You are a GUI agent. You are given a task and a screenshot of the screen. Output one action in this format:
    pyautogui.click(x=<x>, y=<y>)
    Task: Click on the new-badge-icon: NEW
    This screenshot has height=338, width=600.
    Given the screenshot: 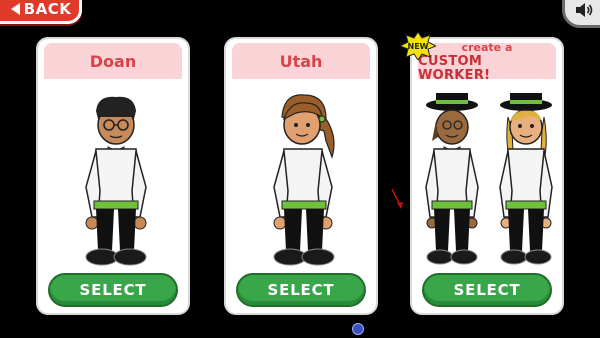 What is the action you would take?
    pyautogui.click(x=418, y=46)
    